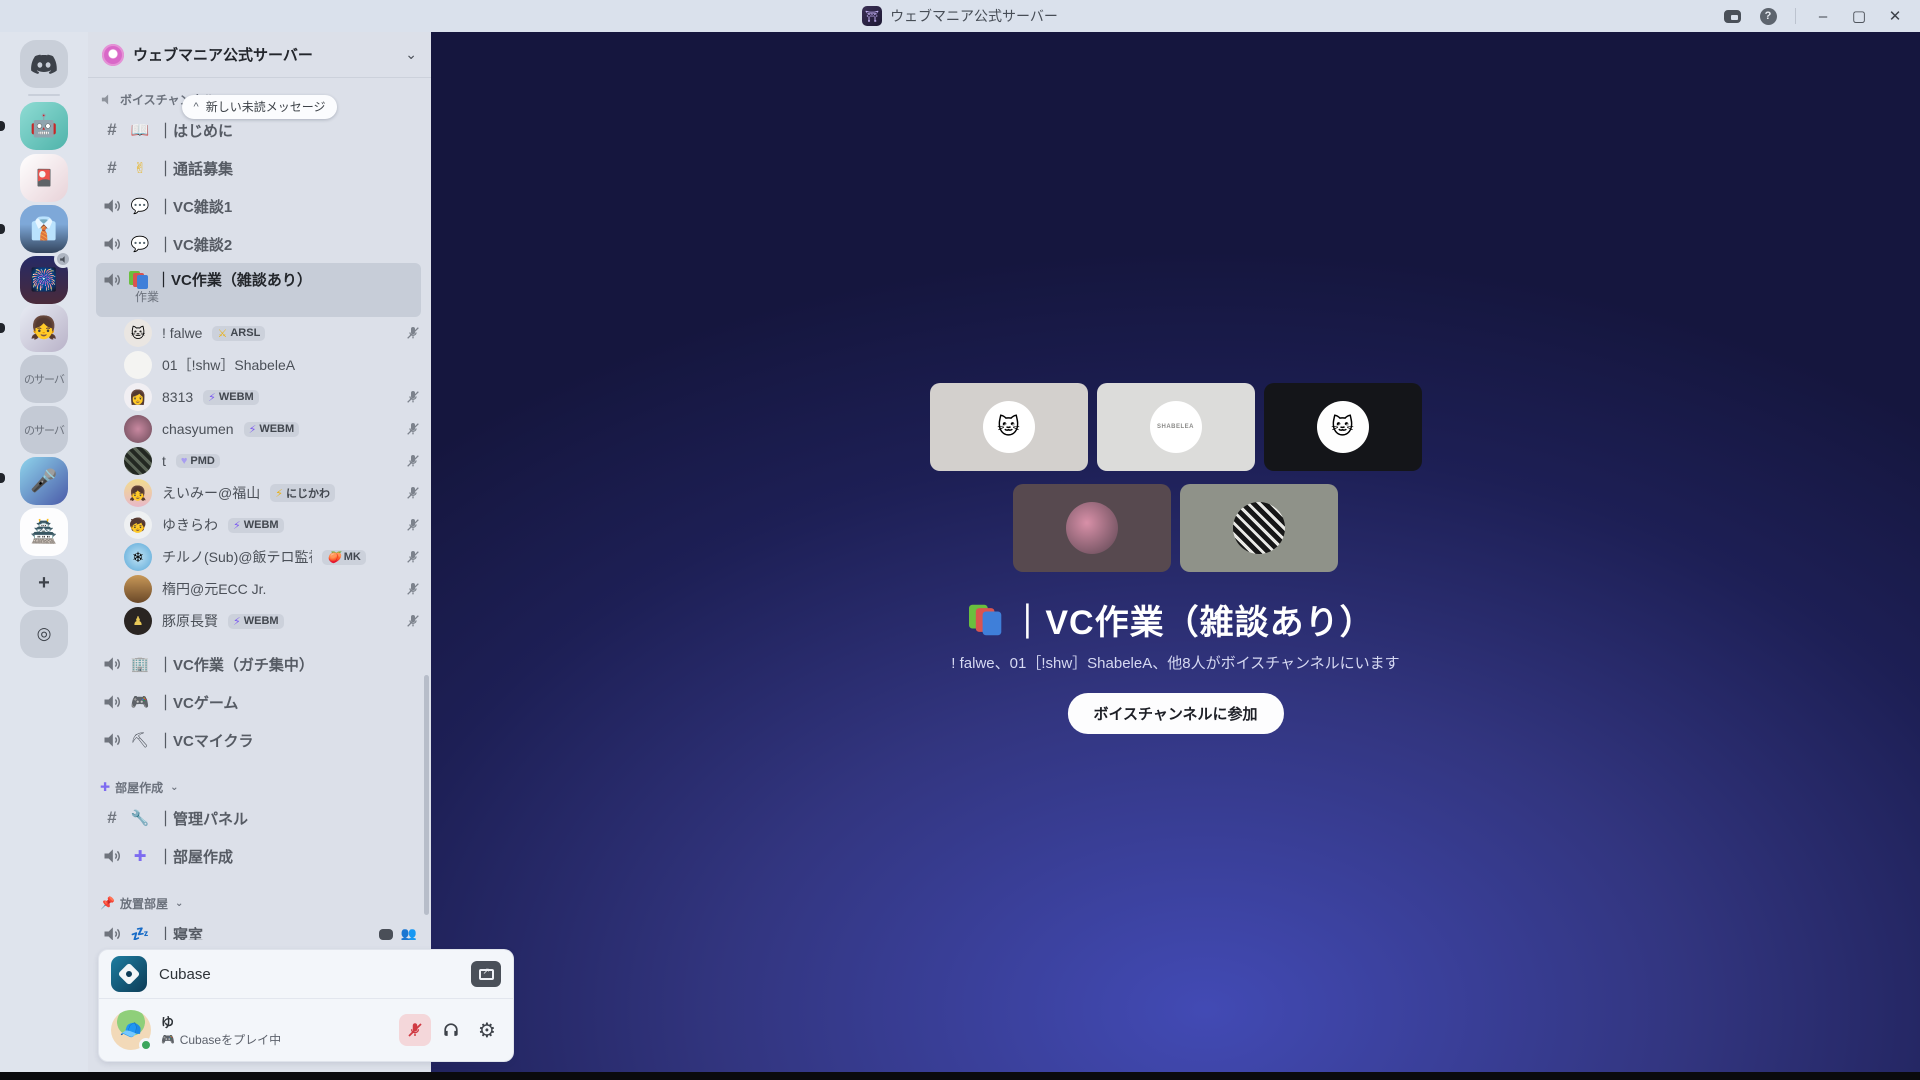 The height and width of the screenshot is (1080, 1920). I want to click on channel-admin-panel: # 🔧 ｜管理パネル, so click(258, 818).